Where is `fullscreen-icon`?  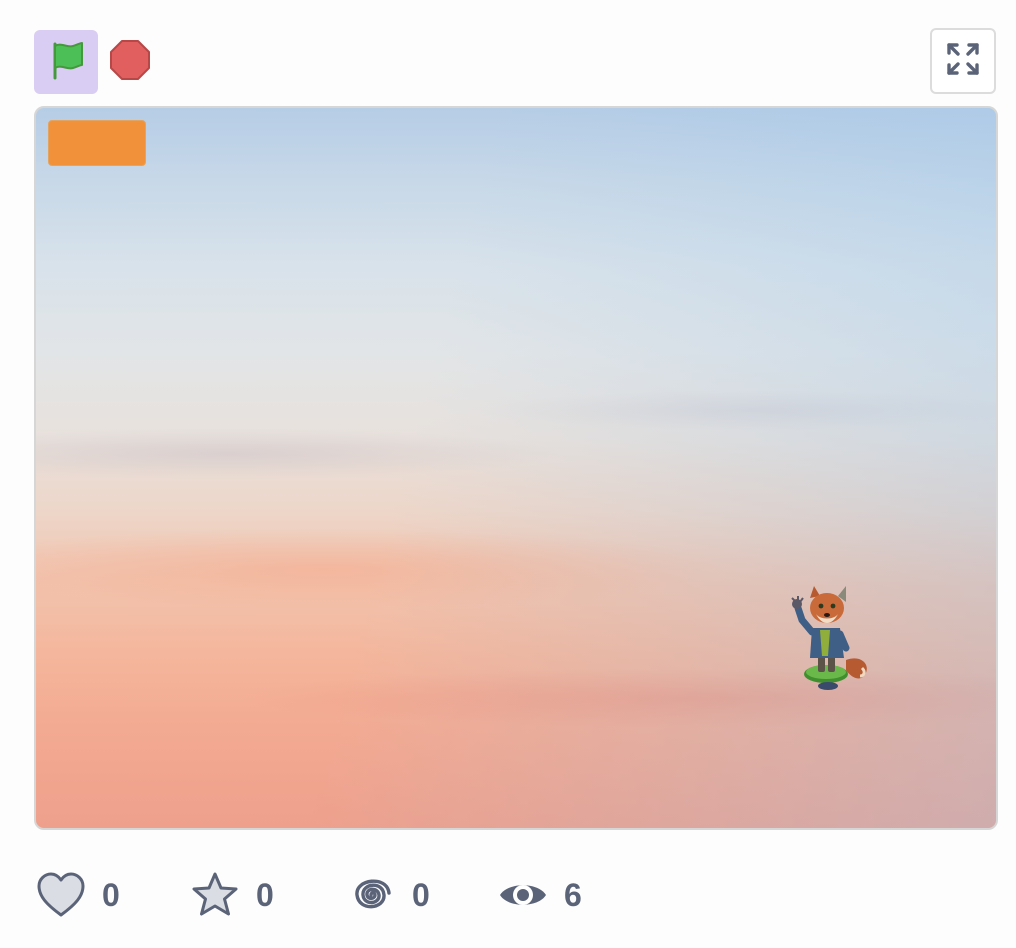
fullscreen-icon is located at coordinates (963, 61).